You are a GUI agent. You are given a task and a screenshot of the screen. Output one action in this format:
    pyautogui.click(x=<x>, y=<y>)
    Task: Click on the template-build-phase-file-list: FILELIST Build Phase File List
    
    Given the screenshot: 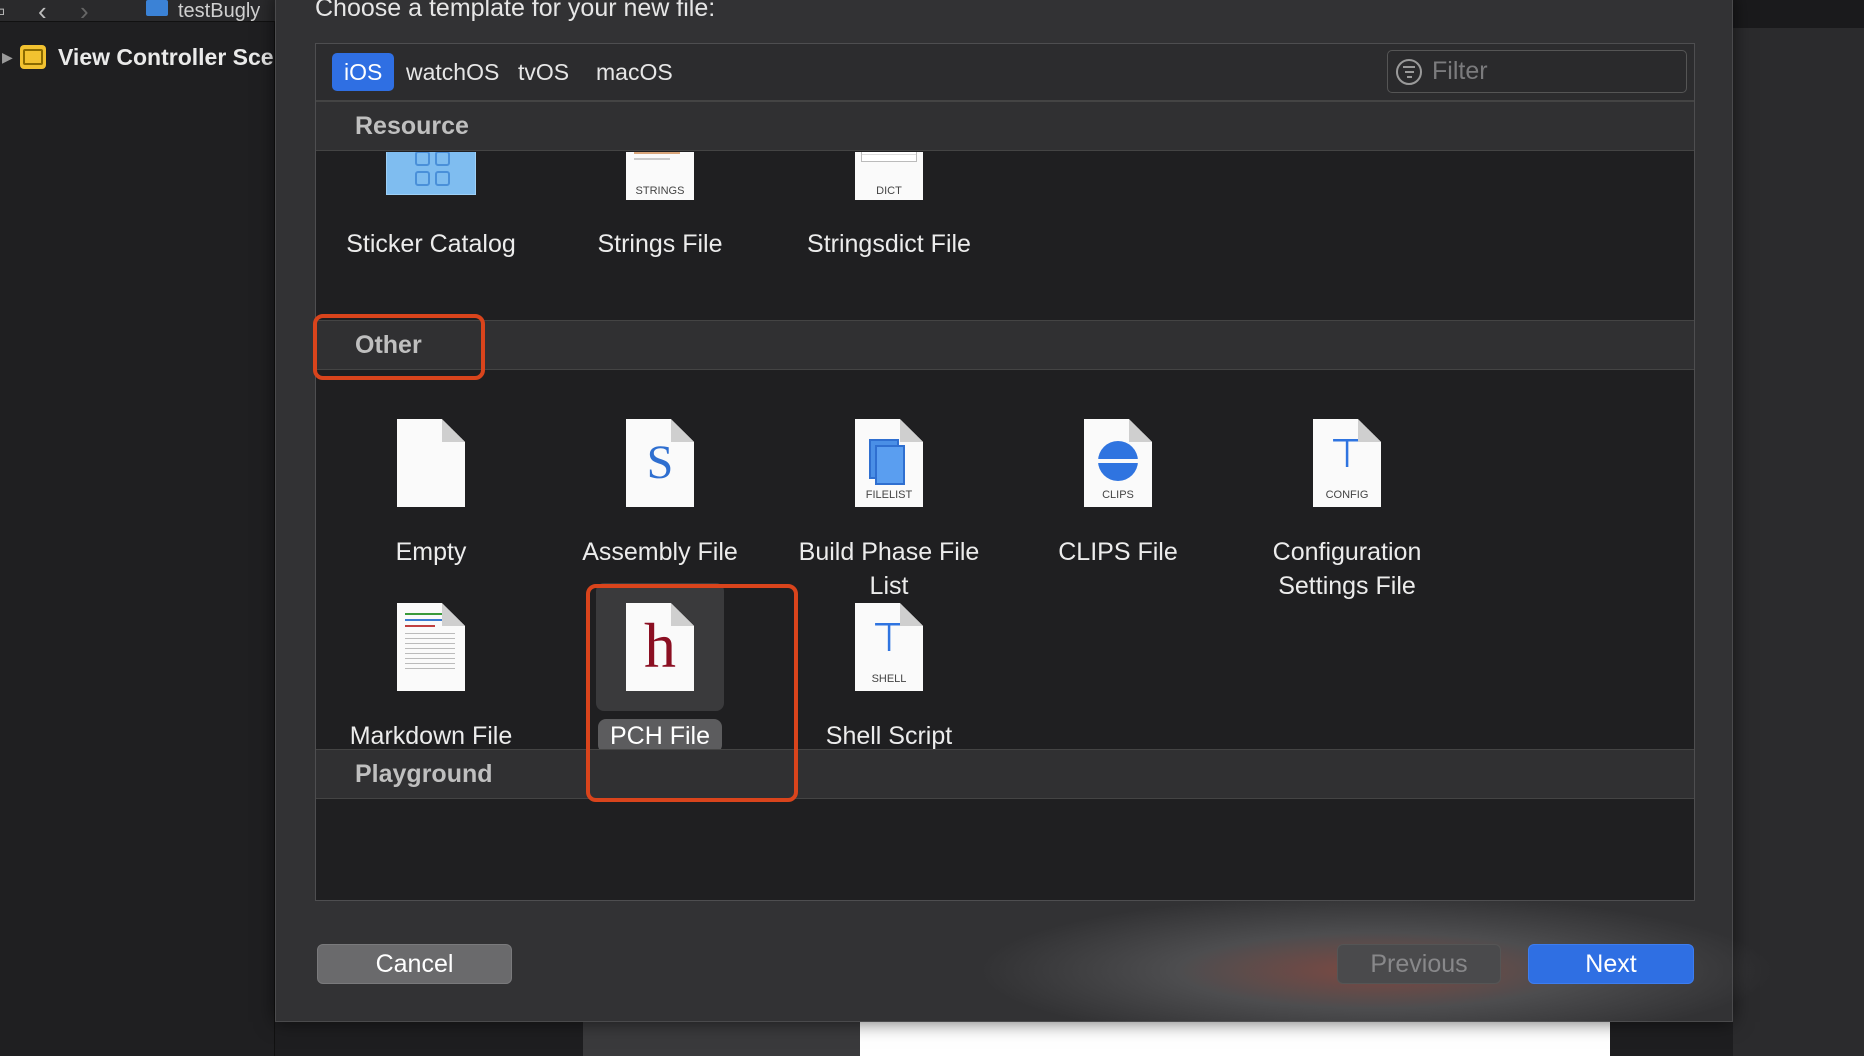 What is the action you would take?
    pyautogui.click(x=889, y=501)
    